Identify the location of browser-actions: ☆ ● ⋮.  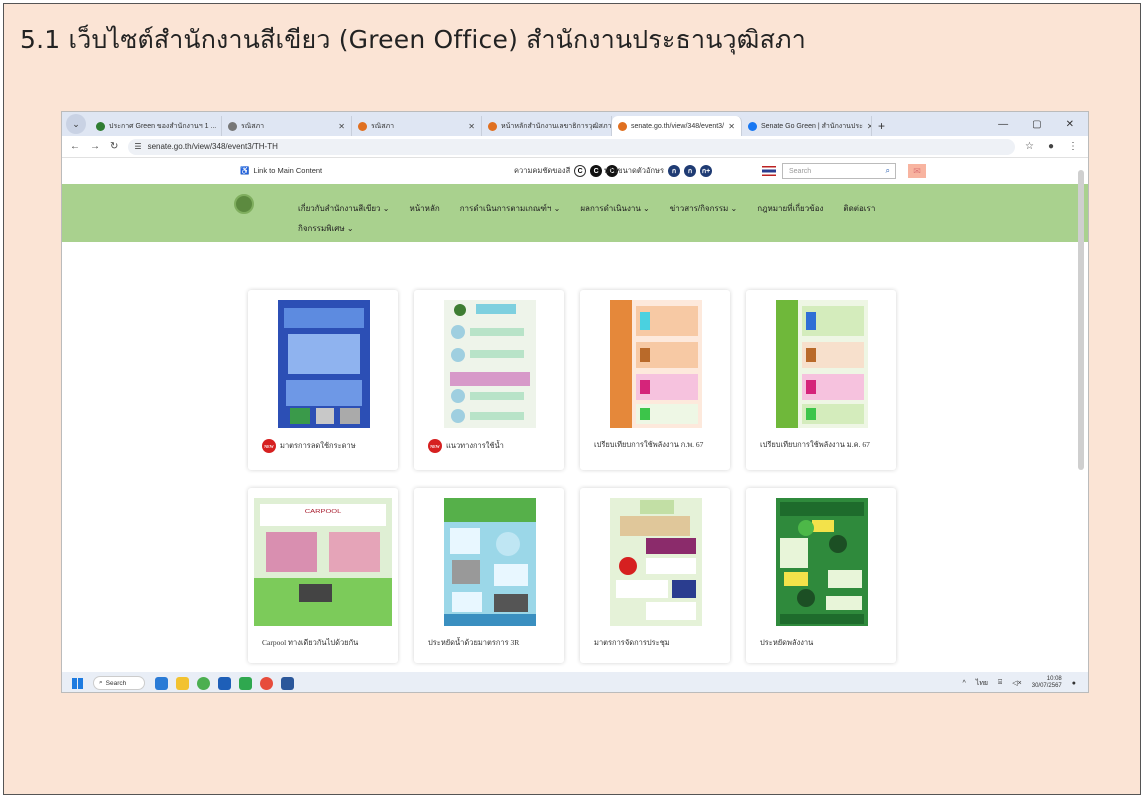
(1056, 146).